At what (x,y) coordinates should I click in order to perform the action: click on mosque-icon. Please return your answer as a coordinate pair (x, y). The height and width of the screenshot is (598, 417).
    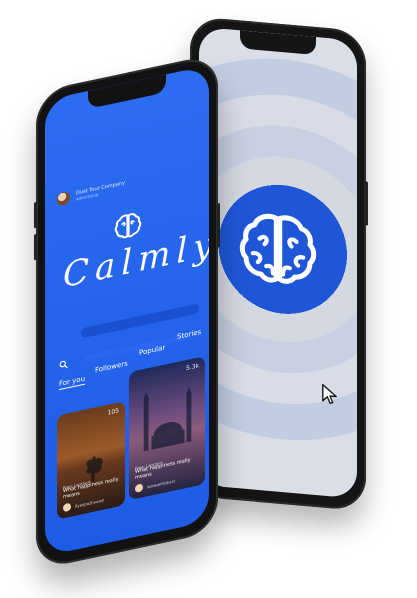
    Looking at the image, I should click on (167, 419).